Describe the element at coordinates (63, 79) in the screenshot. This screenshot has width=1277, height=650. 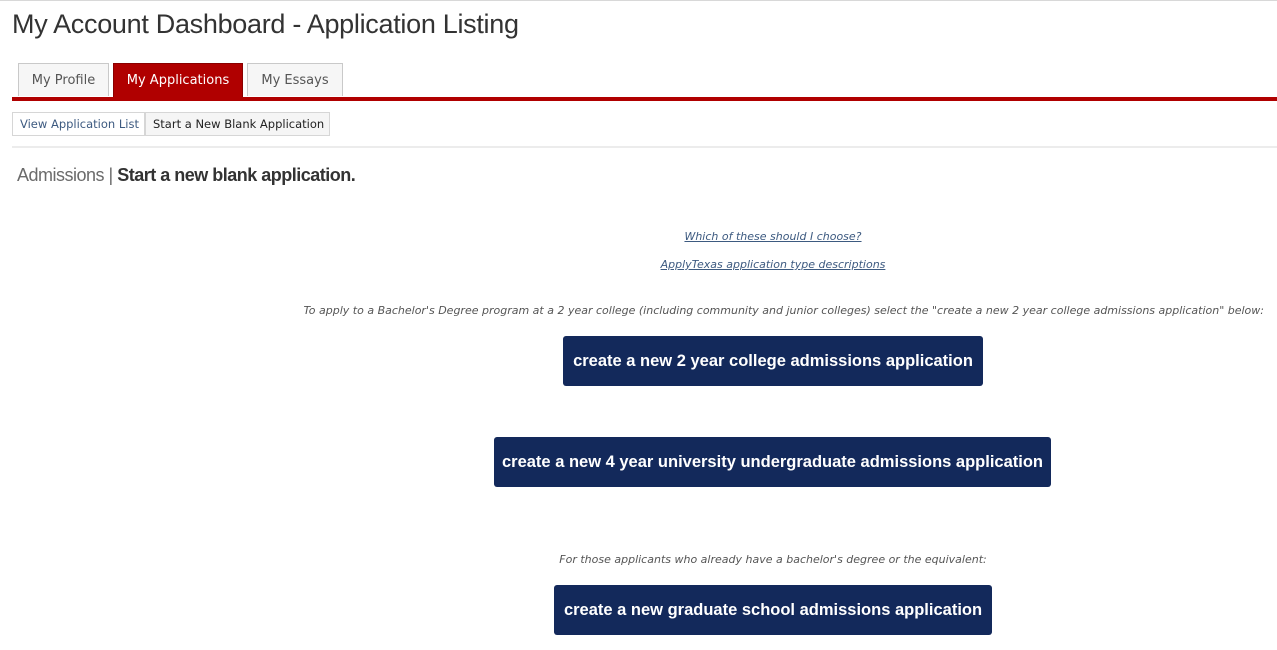
I see `tab-my-profile: My Profile` at that location.